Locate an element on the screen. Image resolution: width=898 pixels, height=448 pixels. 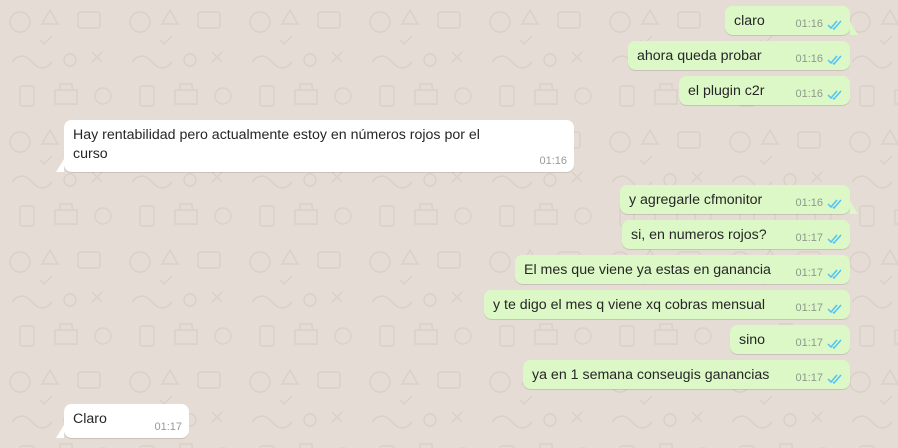
message-incoming: Claro 01:17 is located at coordinates (122, 421).